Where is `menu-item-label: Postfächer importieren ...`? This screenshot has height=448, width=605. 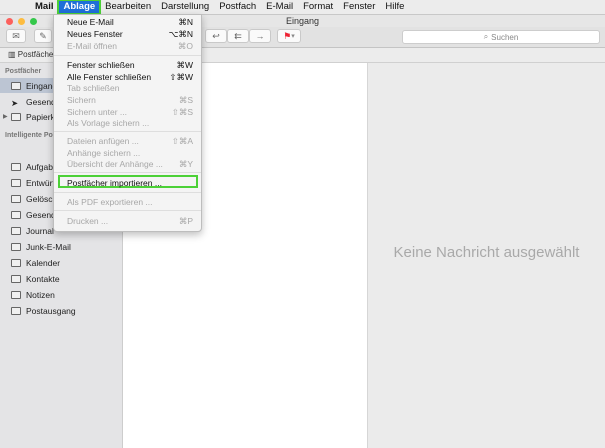
menu-item-label: Postfächer importieren ... is located at coordinates (114, 183).